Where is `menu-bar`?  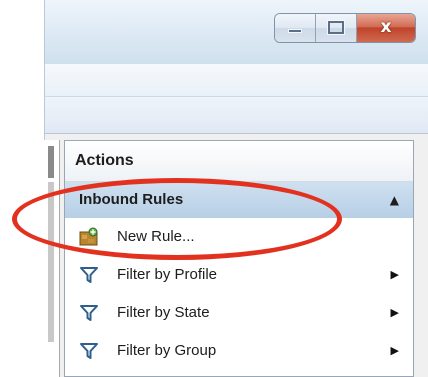 menu-bar is located at coordinates (236, 80).